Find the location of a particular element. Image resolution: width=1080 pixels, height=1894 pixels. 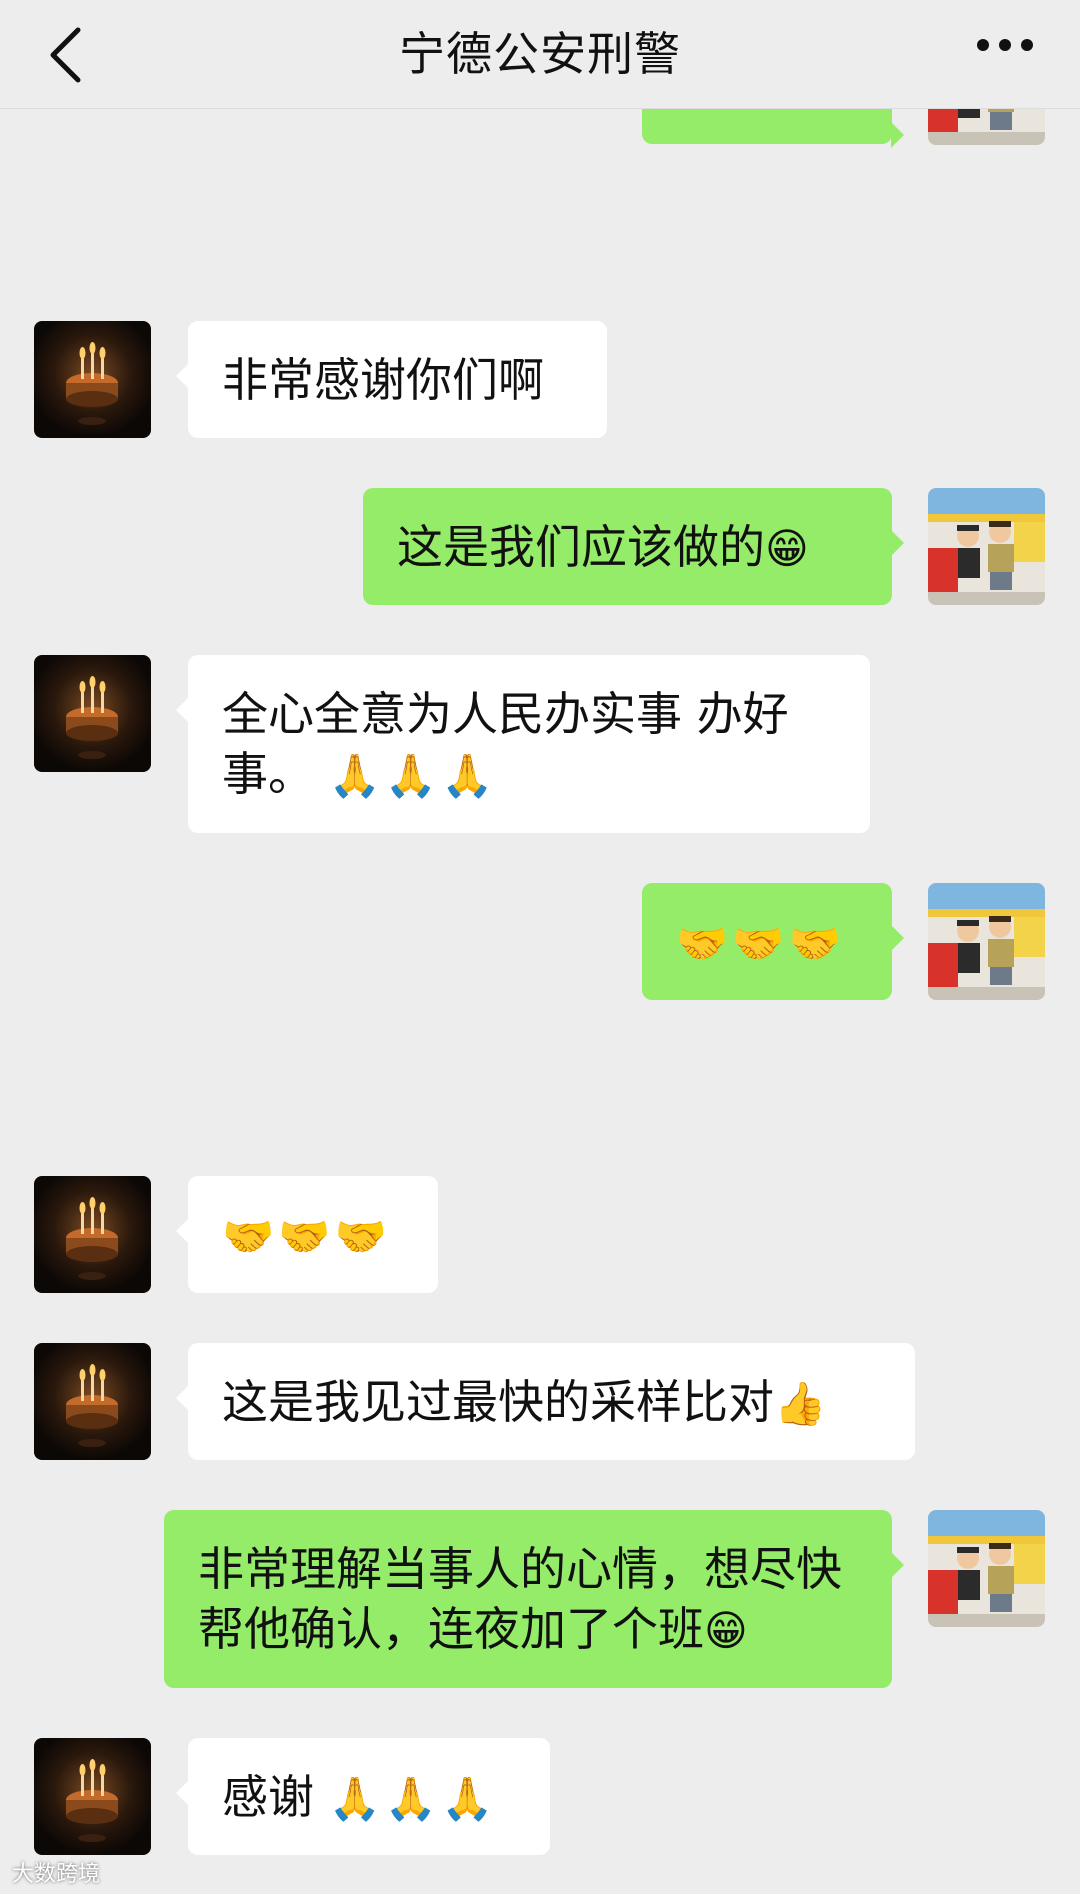

message-bubble-outgoing: 这是我们应该做的😁 is located at coordinates (633, 546).